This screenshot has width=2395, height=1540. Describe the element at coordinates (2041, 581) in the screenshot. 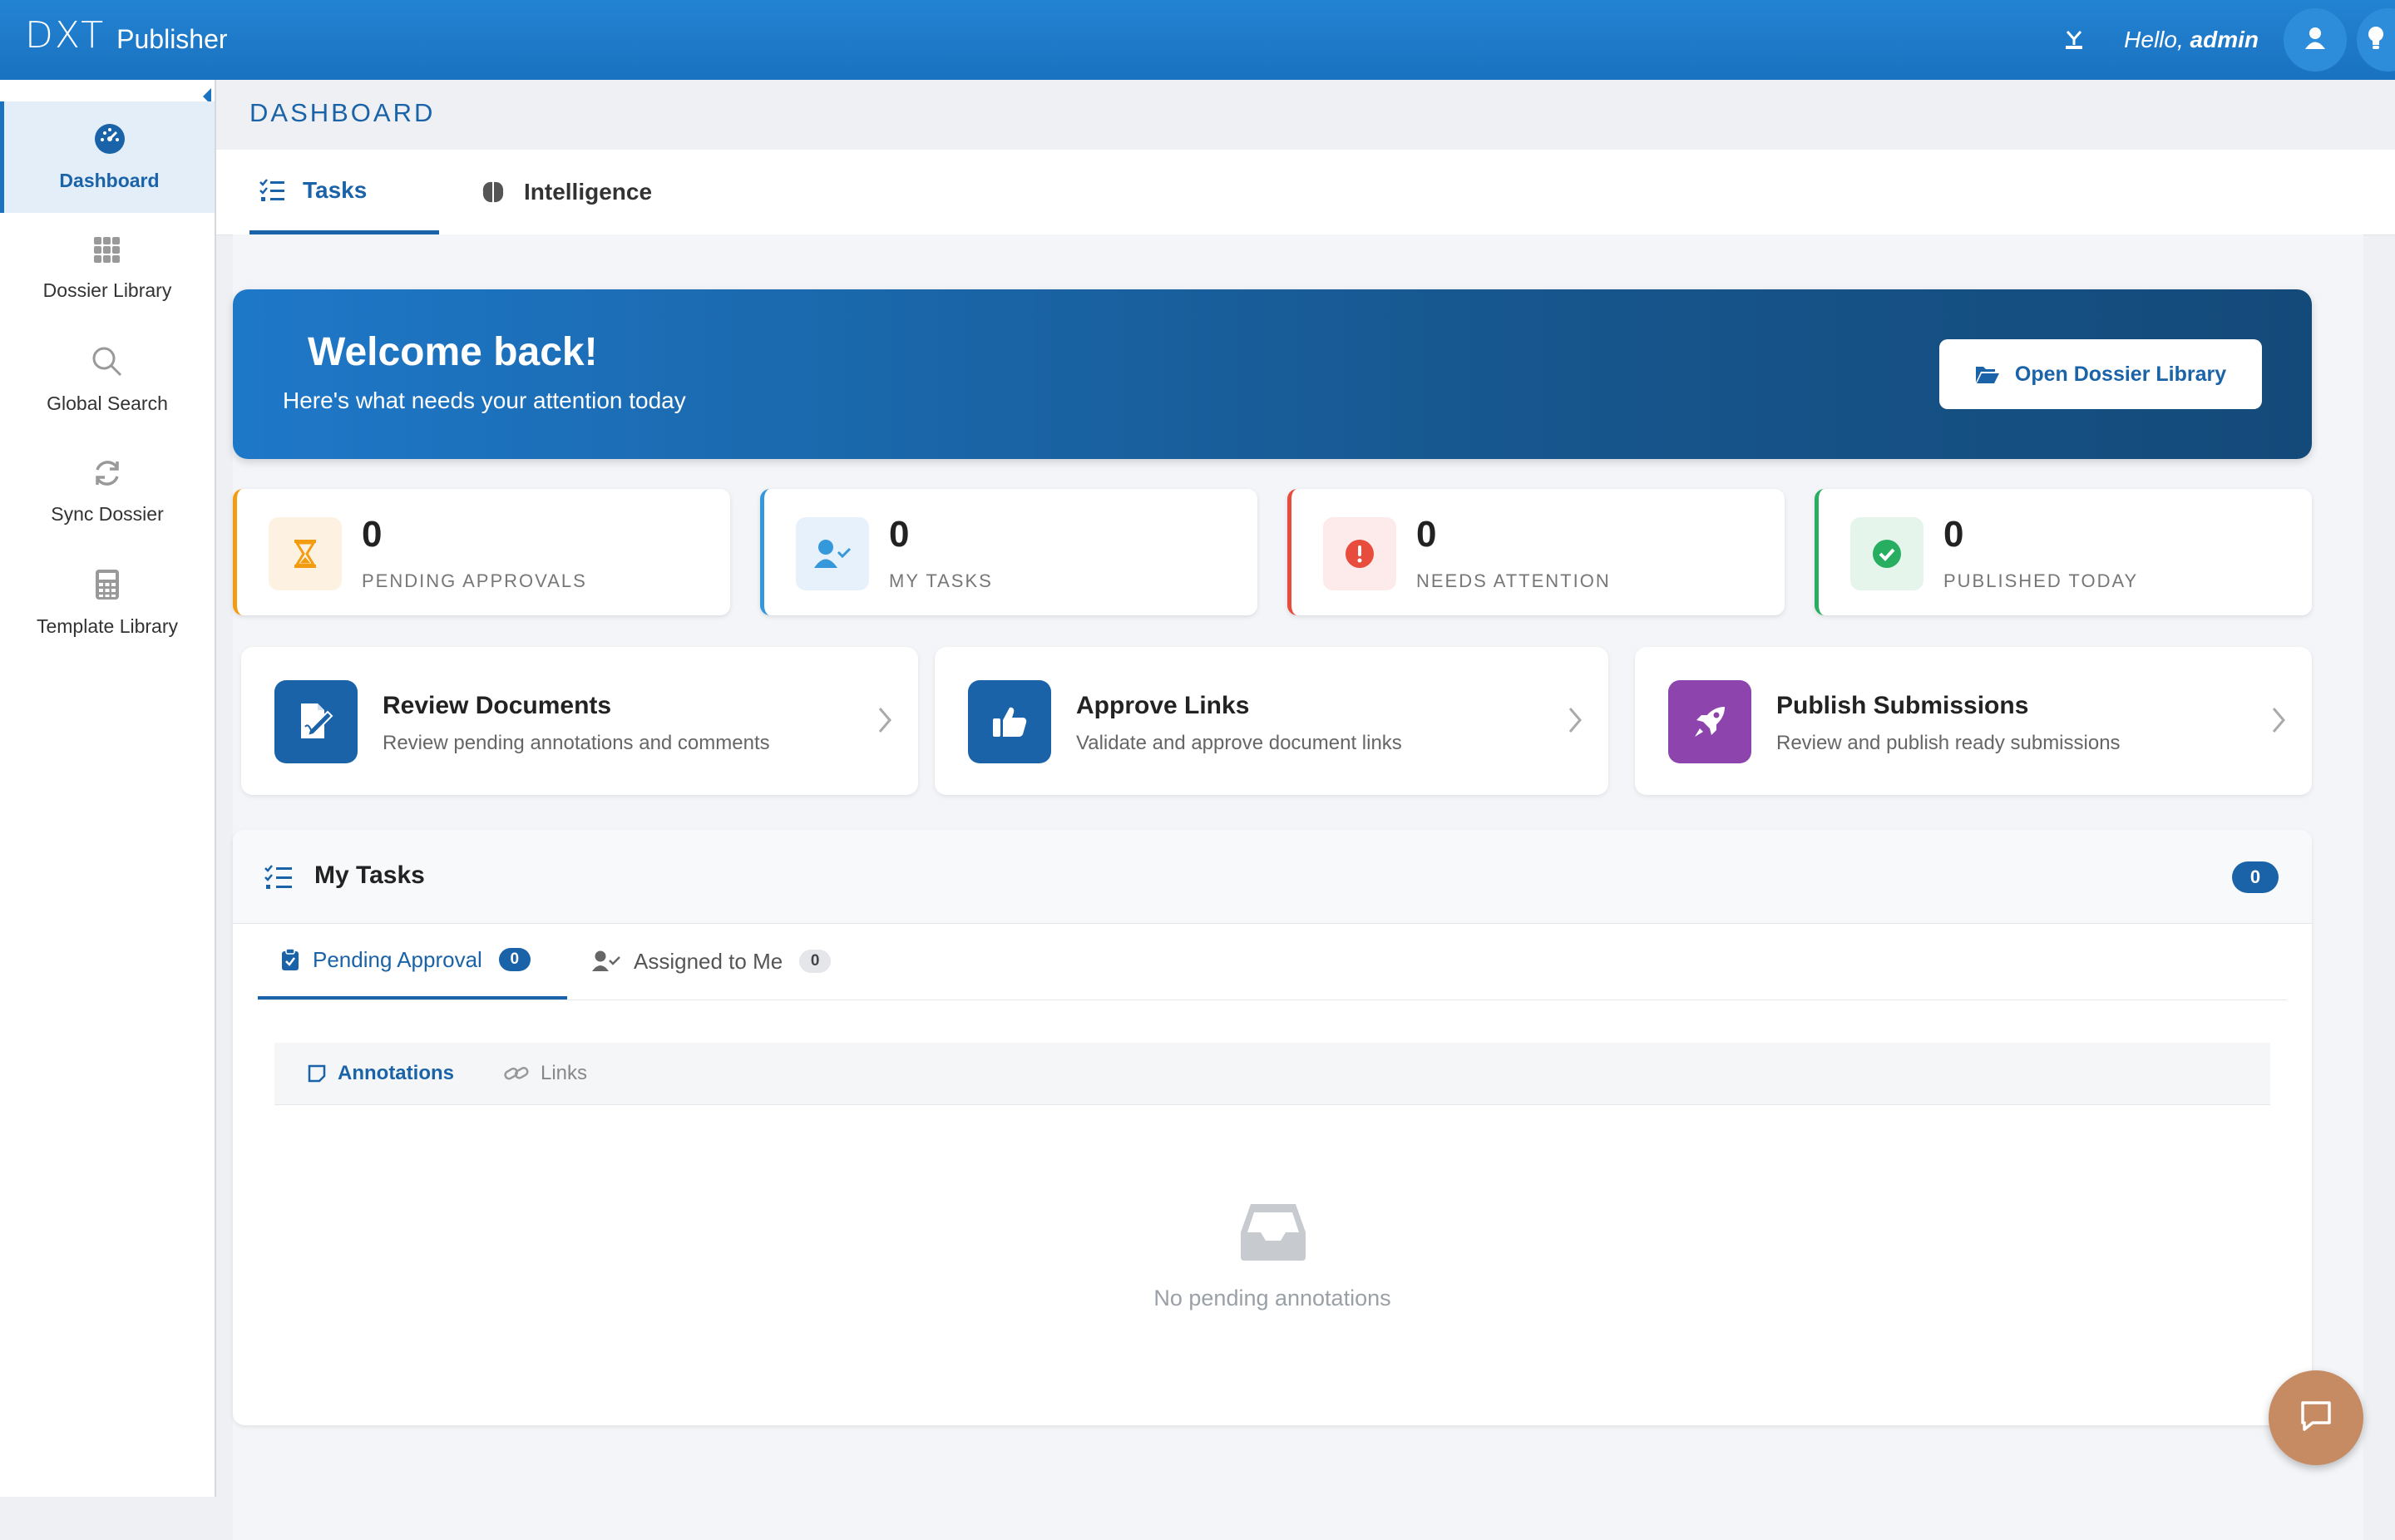

I see `stat-label: PUBLISHED TODAY` at that location.